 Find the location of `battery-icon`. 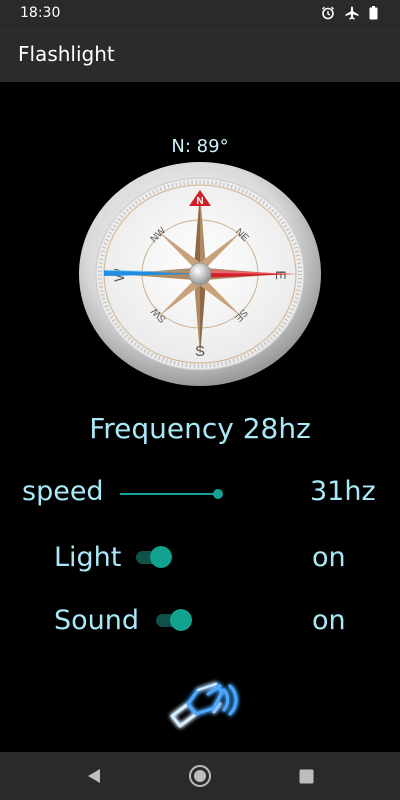

battery-icon is located at coordinates (373, 13).